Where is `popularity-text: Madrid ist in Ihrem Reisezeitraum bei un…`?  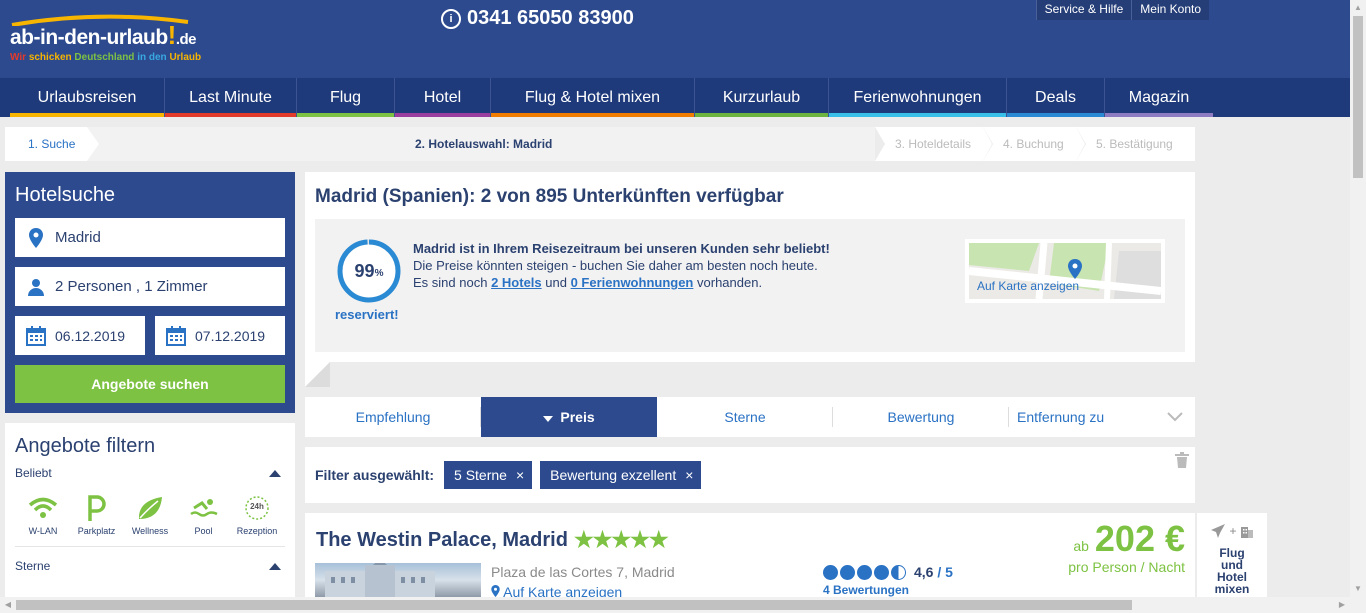
popularity-text: Madrid ist in Ihrem Reisezeitraum bei un… is located at coordinates (621, 265).